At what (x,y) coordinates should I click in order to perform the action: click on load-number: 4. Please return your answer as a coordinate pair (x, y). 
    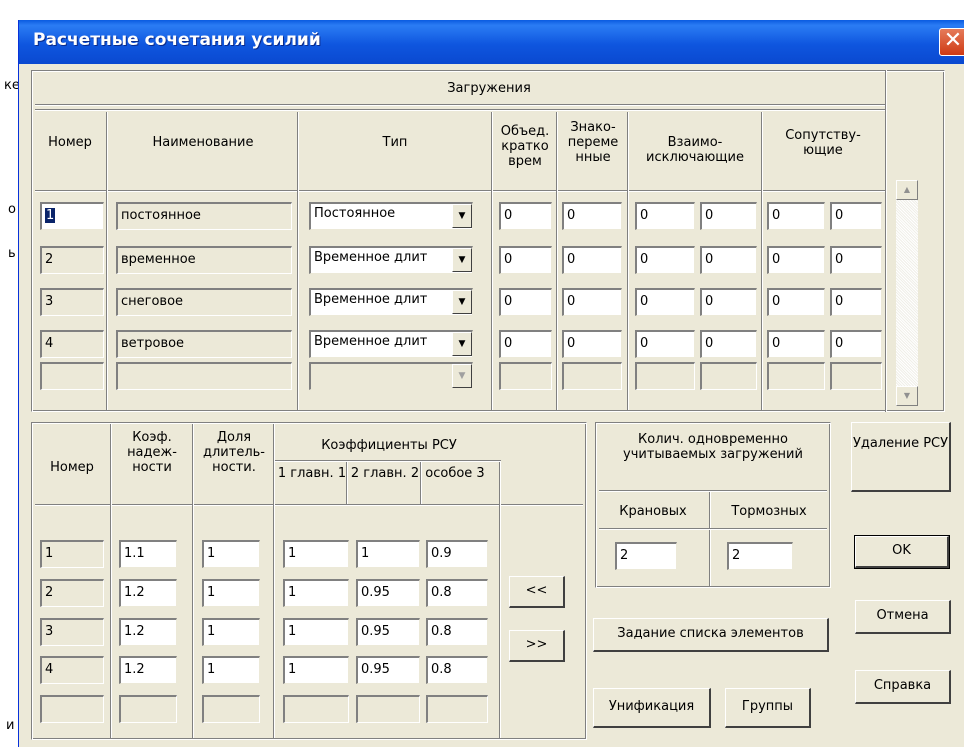
    Looking at the image, I should click on (72, 344).